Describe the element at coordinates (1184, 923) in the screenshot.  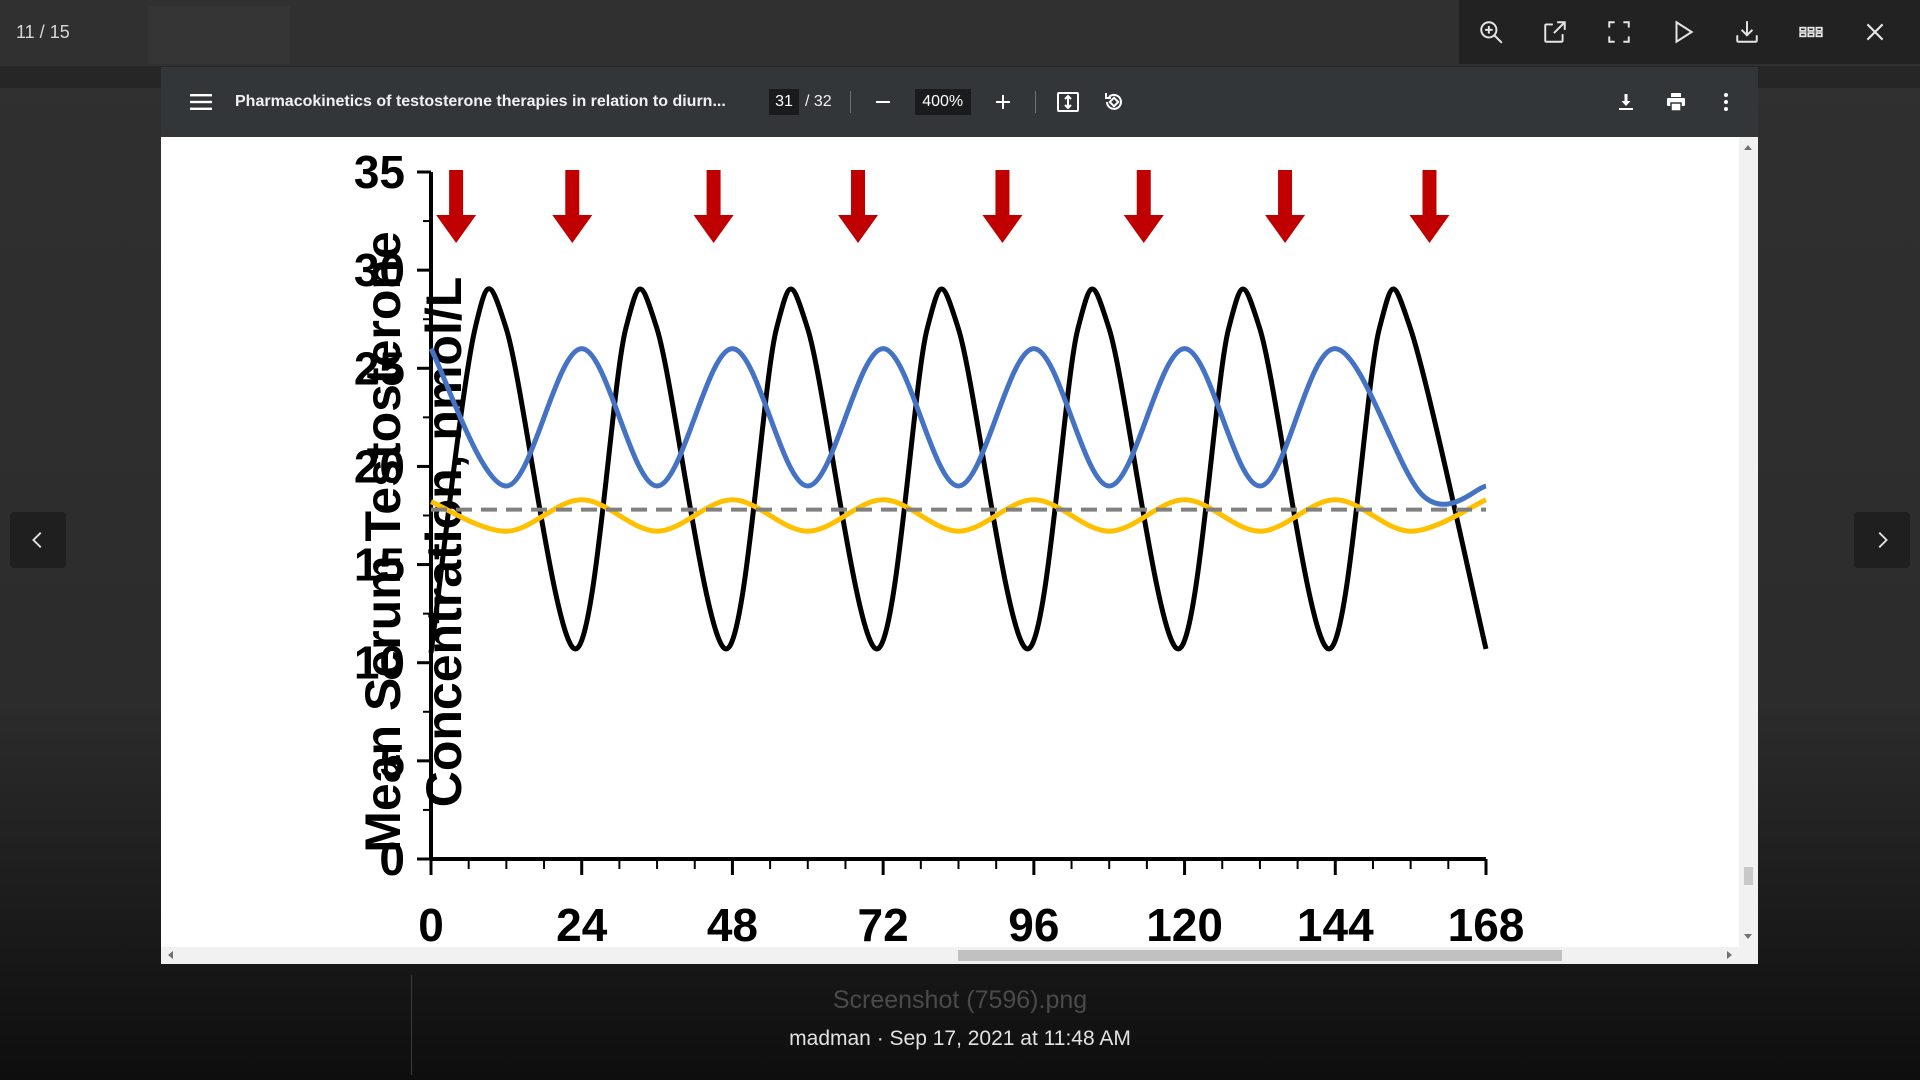
I see `x-tick-label: 120` at that location.